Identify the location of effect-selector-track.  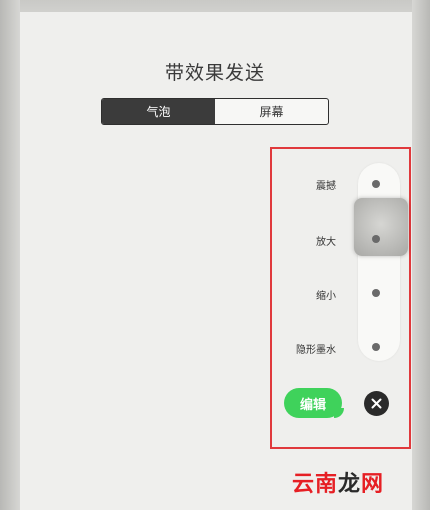
(379, 262).